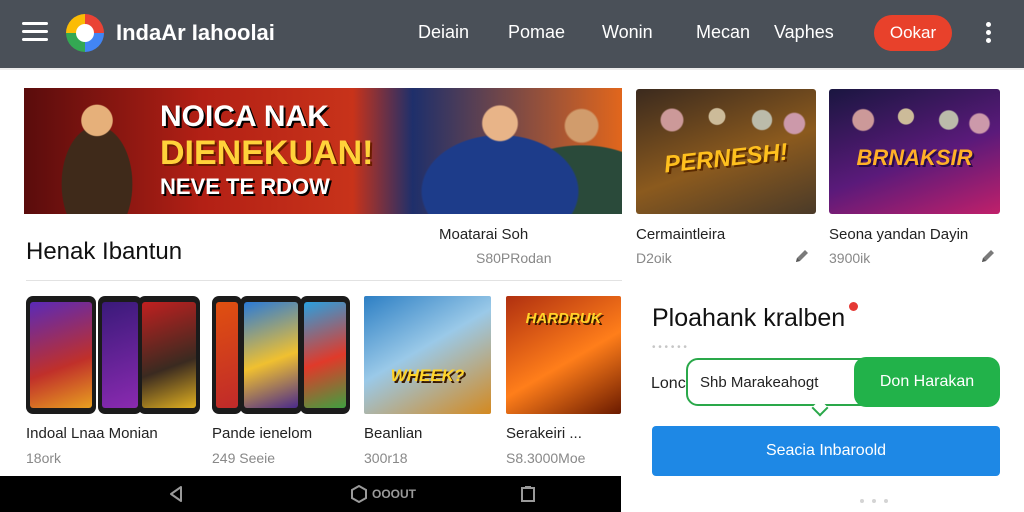 The height and width of the screenshot is (512, 1024). What do you see at coordinates (324, 280) in the screenshot?
I see `section-divider` at bounding box center [324, 280].